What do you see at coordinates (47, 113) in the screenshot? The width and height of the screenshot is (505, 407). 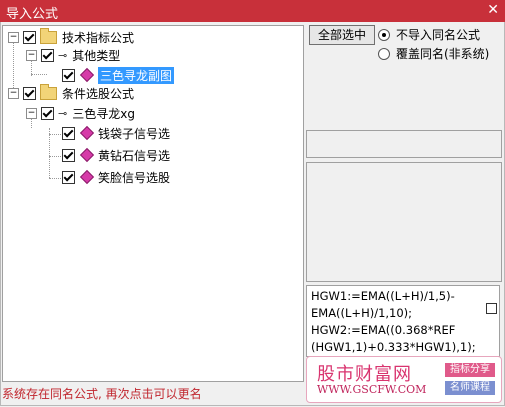 I see `checkbox-group2` at bounding box center [47, 113].